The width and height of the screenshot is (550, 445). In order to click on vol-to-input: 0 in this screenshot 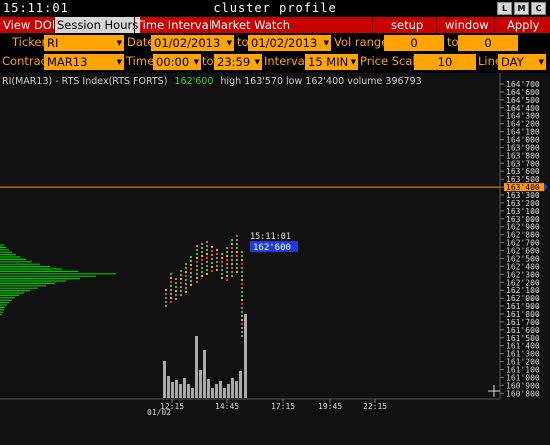, I will do `click(488, 43)`.